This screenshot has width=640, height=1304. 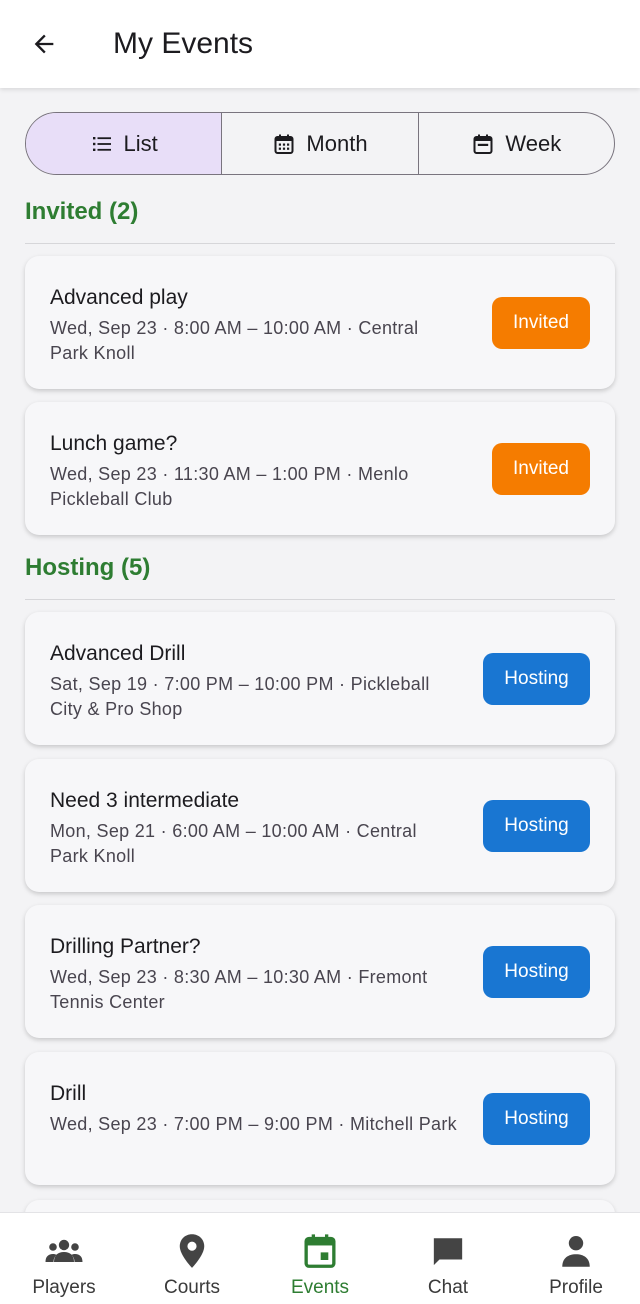 What do you see at coordinates (114, 443) in the screenshot?
I see `event-title: Lunch game?` at bounding box center [114, 443].